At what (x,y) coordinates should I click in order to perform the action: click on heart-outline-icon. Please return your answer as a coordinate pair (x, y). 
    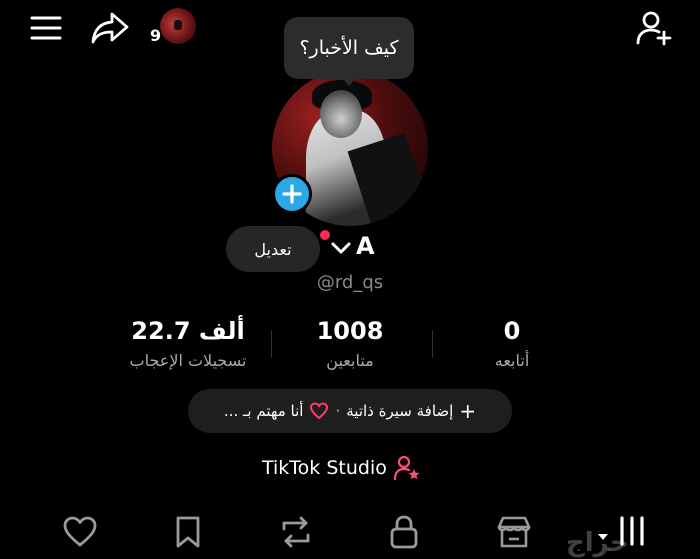
    Looking at the image, I should click on (319, 411).